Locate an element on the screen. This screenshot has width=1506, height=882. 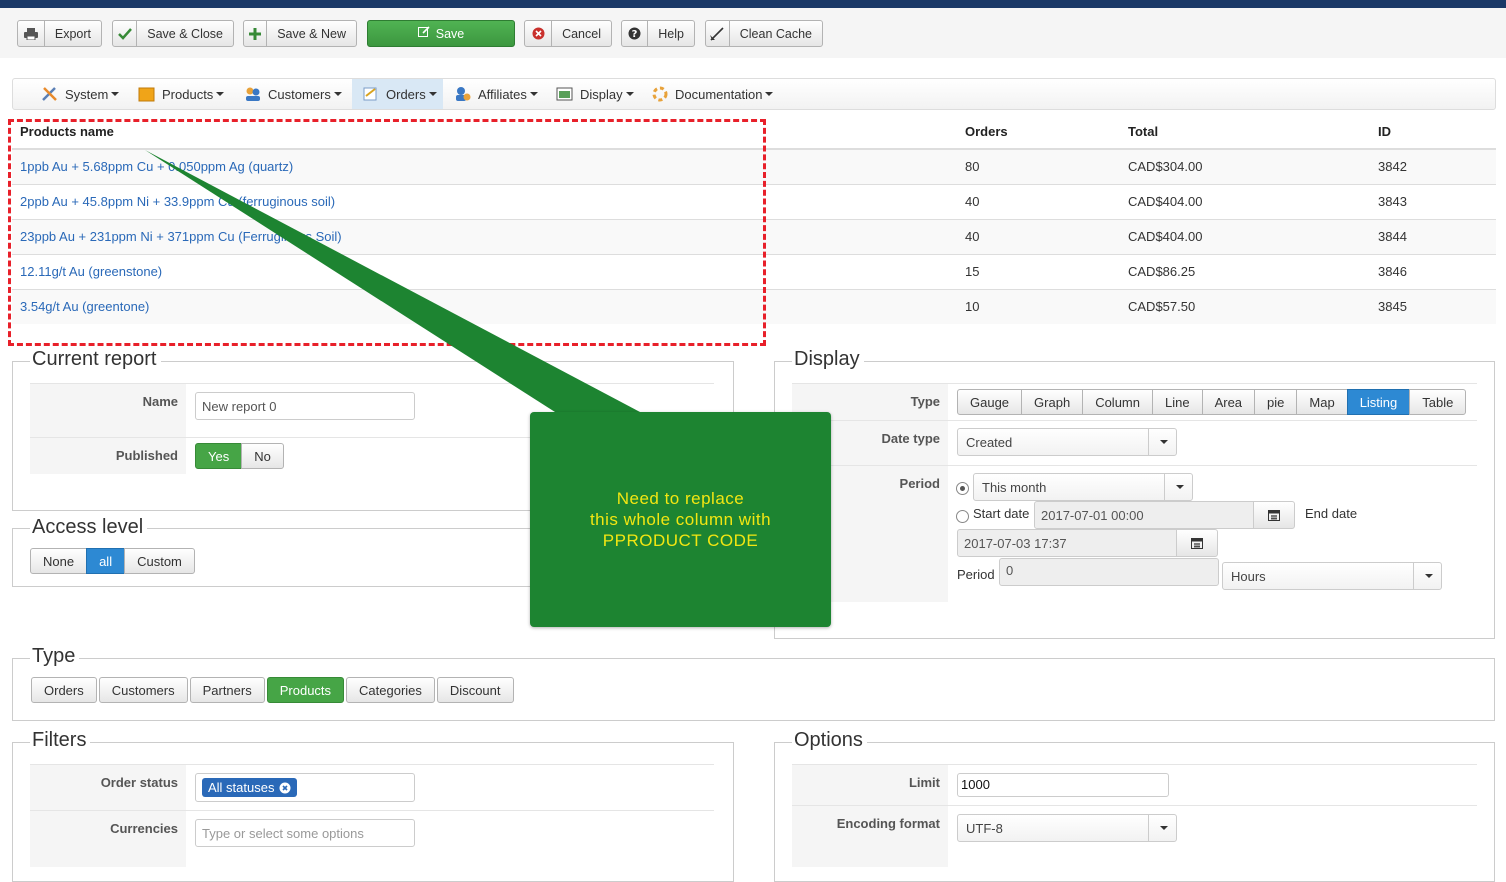
end-date-label: End date is located at coordinates (1331, 513).